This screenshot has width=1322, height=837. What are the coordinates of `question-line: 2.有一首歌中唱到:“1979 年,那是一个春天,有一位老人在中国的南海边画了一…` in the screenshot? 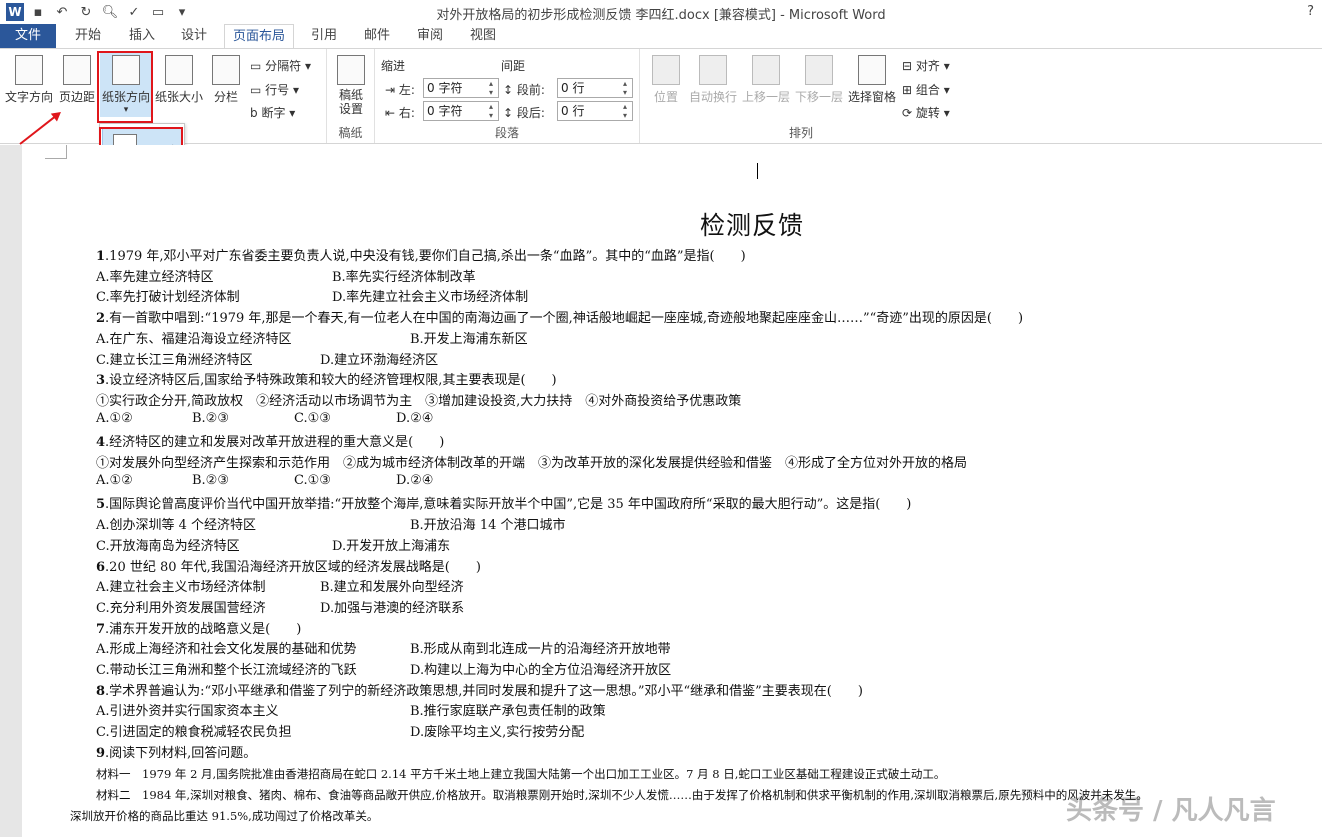 It's located at (559, 316).